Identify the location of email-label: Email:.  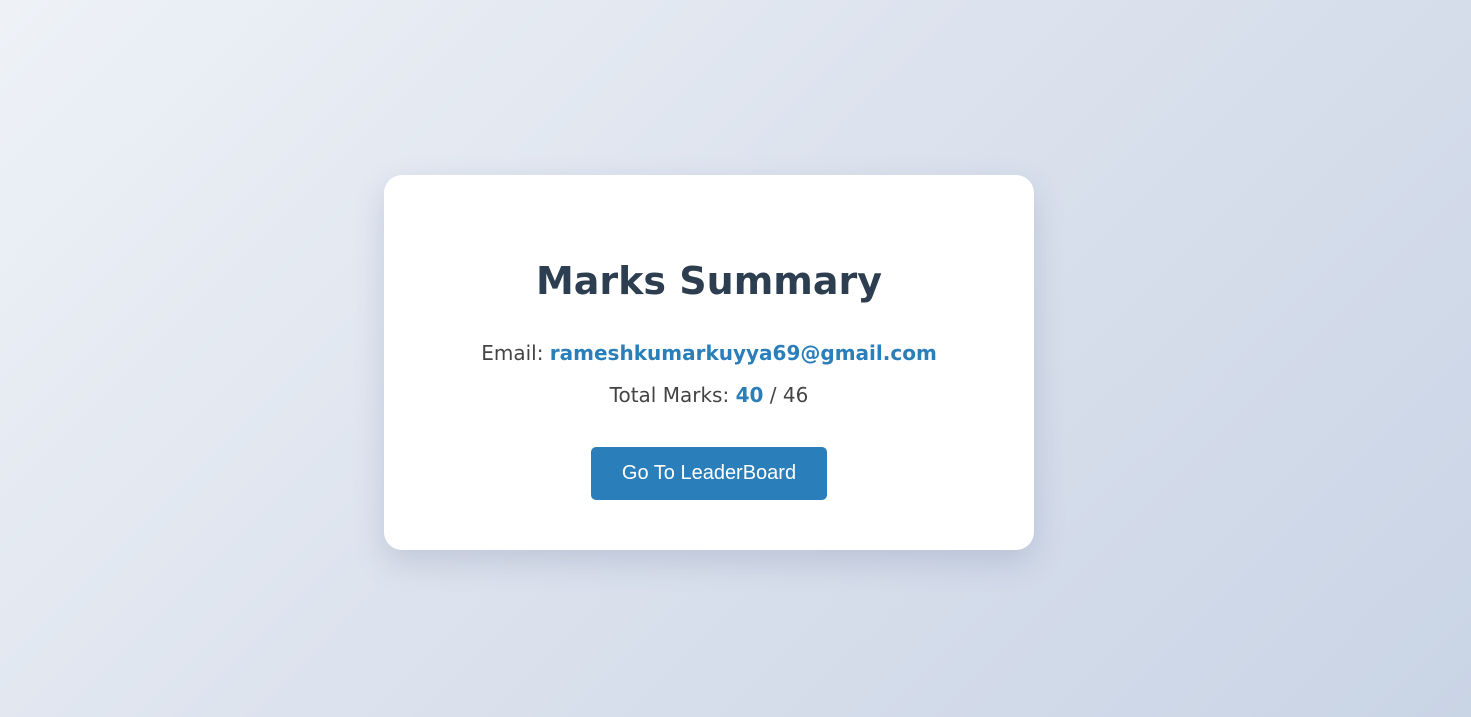
(512, 353).